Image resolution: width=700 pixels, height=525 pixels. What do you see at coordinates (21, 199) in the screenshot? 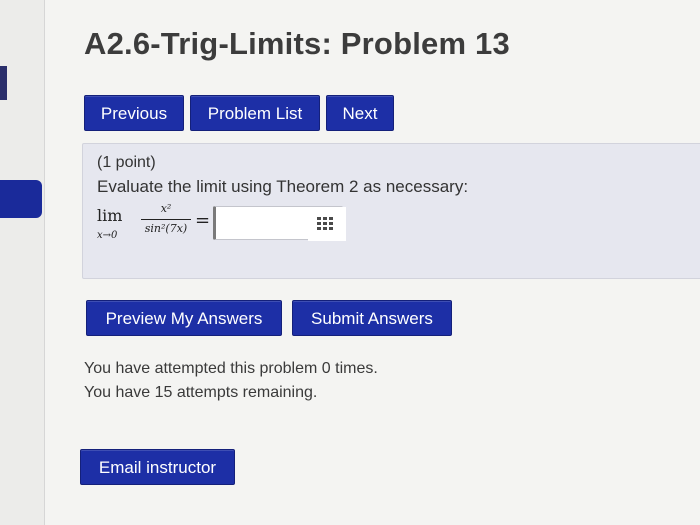
I see `sidebar-tab` at bounding box center [21, 199].